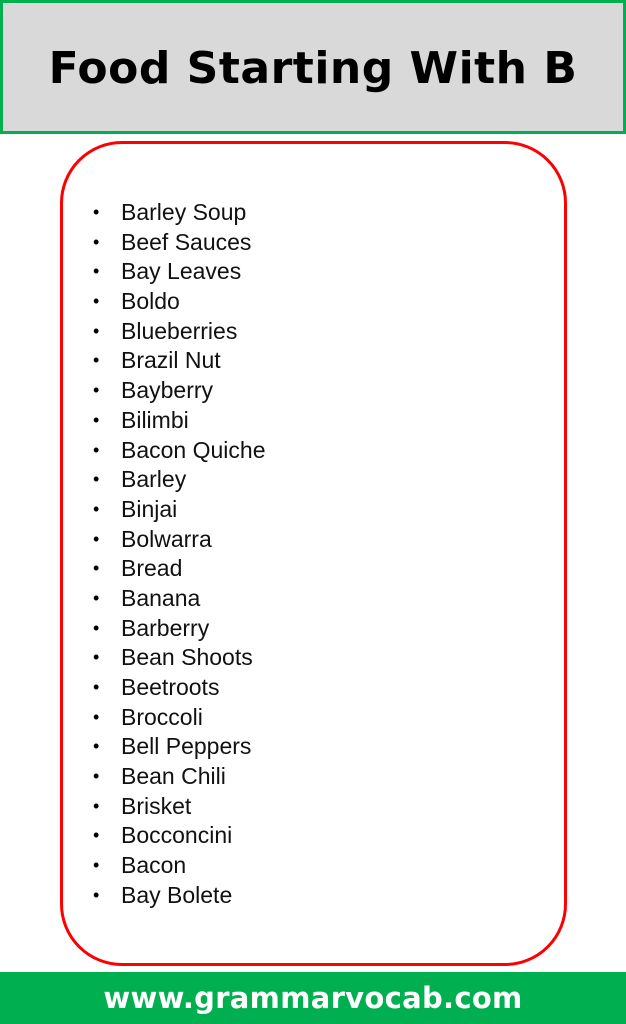 The image size is (626, 1024). I want to click on list-item: • Bayberry, so click(178, 391).